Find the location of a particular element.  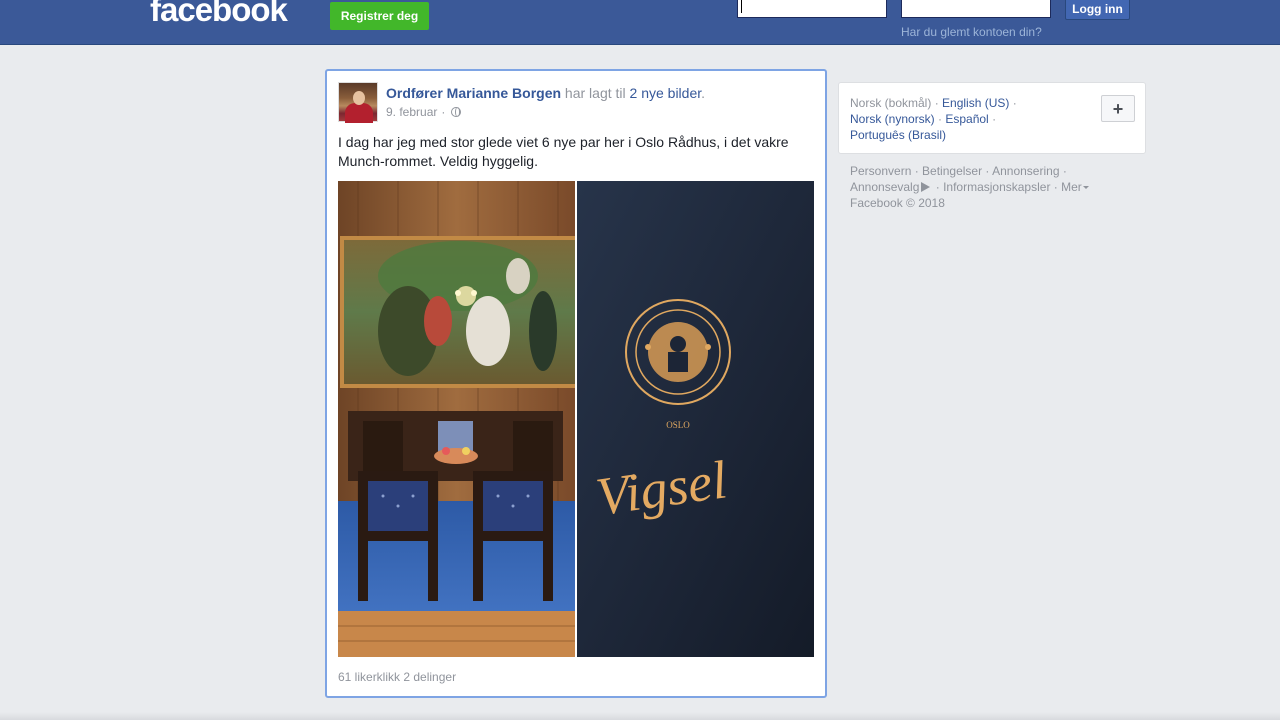

language-portugues-brasil: Português (Brasil) is located at coordinates (898, 135).